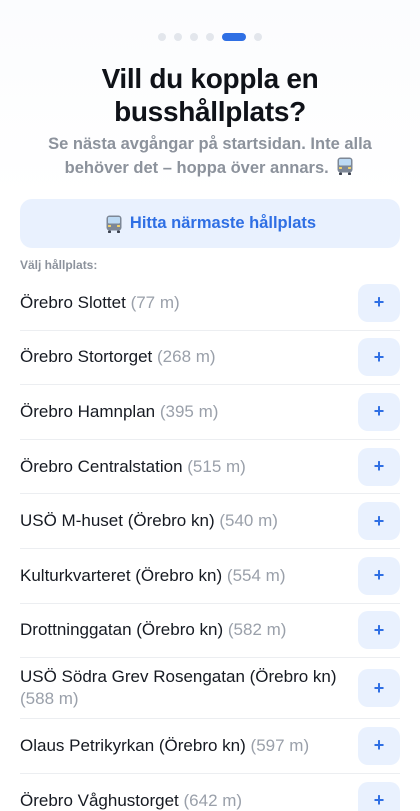 This screenshot has height=811, width=420. I want to click on stop-row: Örebro Stortorget (268 m) +, so click(210, 358).